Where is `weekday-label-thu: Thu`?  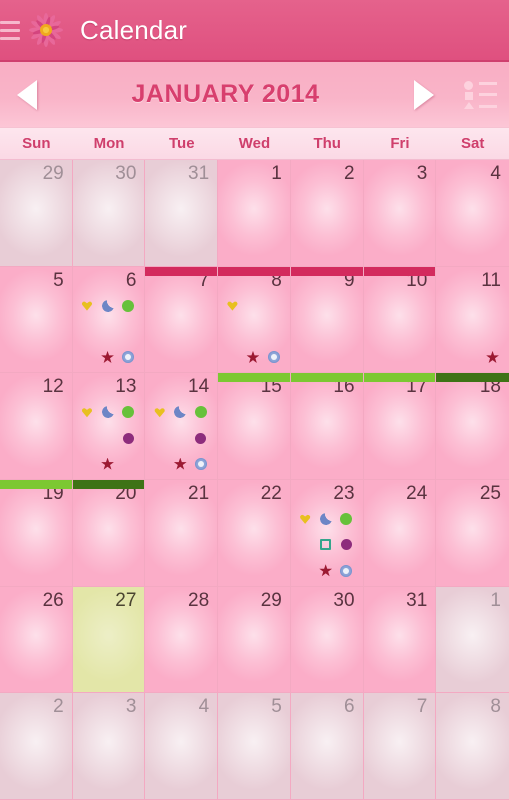
weekday-label-thu: Thu is located at coordinates (327, 143).